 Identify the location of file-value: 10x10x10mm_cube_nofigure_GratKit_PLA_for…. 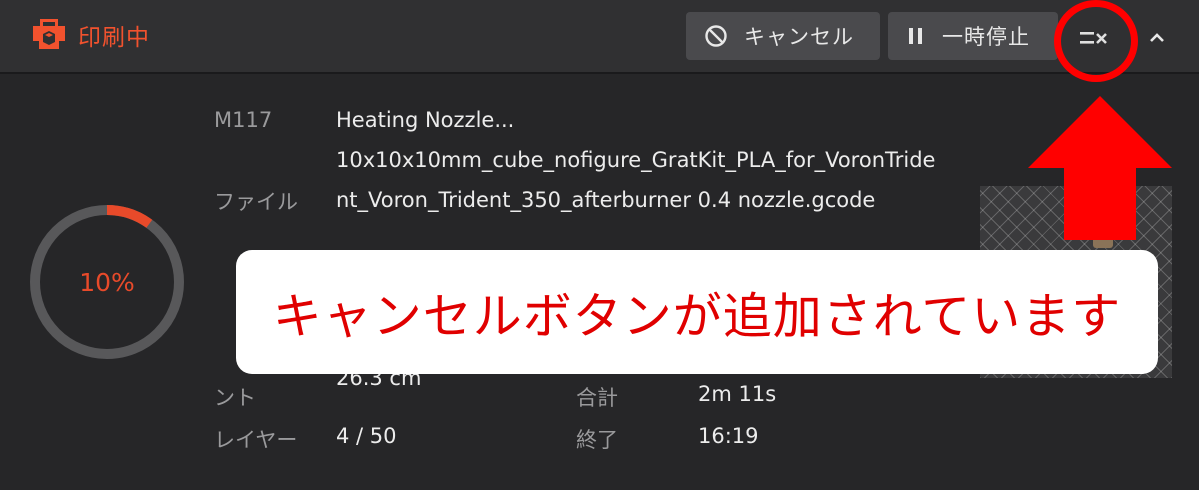
(636, 180).